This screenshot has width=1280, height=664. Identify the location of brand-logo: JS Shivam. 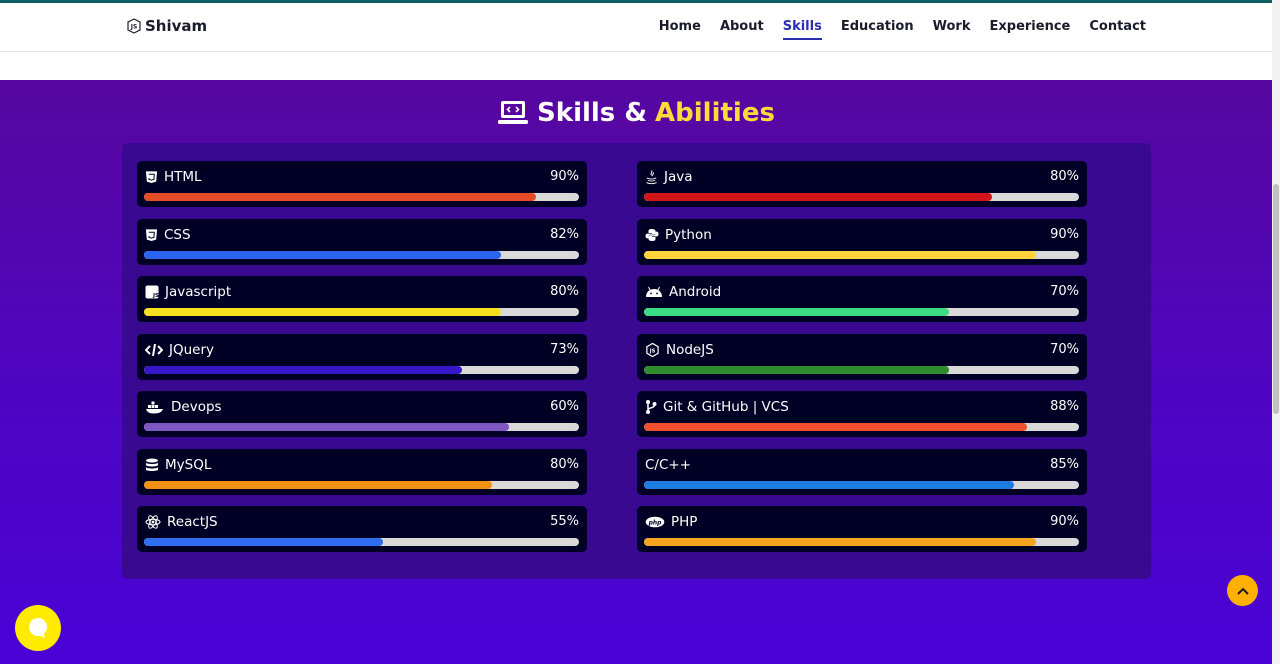
(166, 26).